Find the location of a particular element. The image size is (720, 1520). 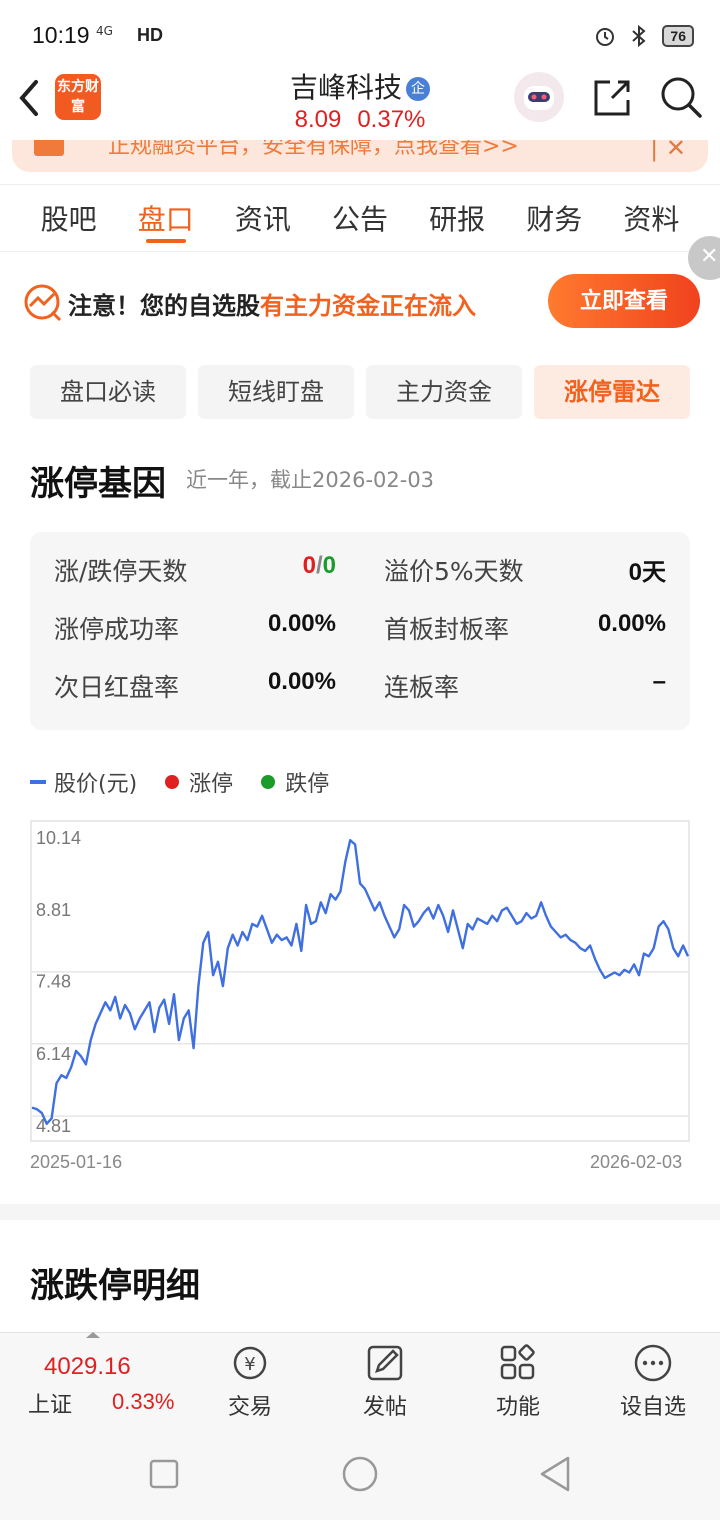

tab-pankou: 盘口 is located at coordinates (165, 218).